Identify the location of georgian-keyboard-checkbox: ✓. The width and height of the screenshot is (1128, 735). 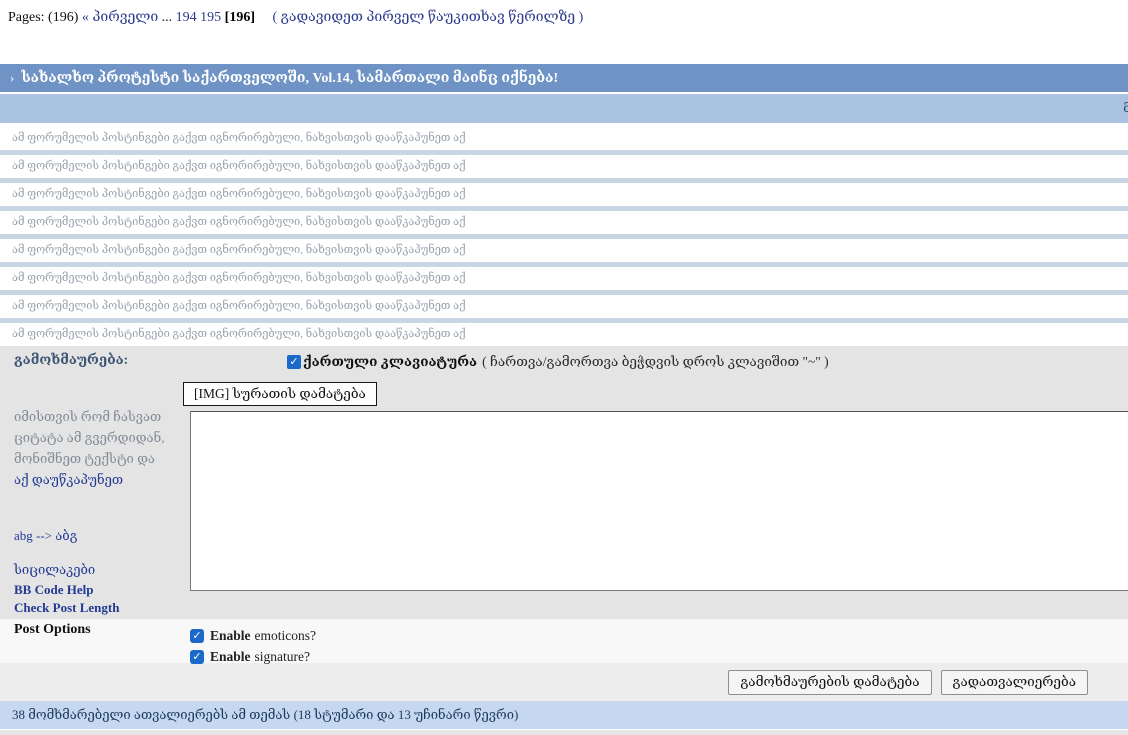
(294, 362).